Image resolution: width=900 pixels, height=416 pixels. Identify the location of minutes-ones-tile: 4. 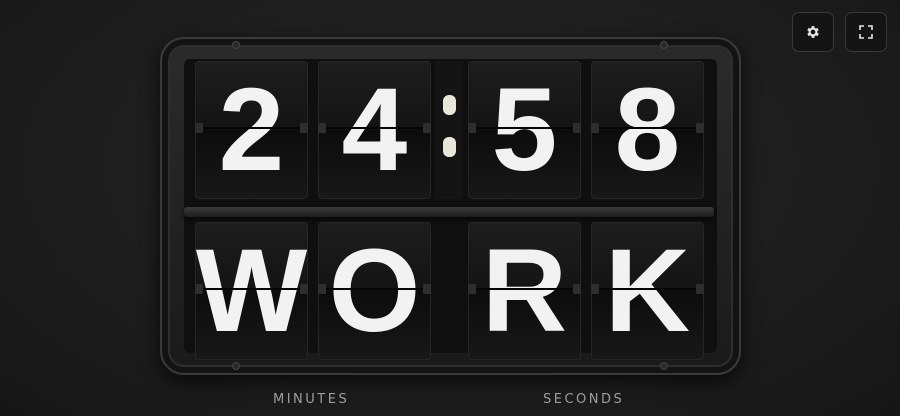
(374, 130).